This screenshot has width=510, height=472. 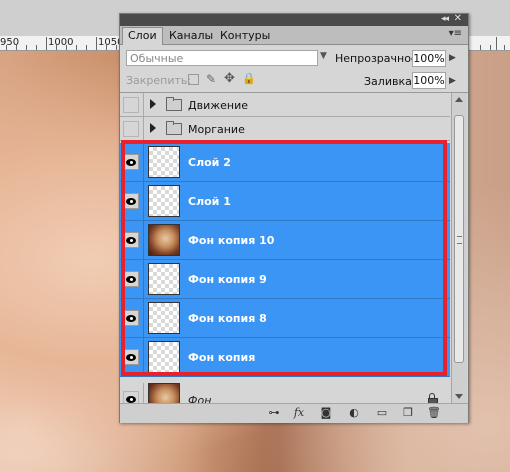 What do you see at coordinates (159, 80) in the screenshot?
I see `lock-label: Закрепить:` at bounding box center [159, 80].